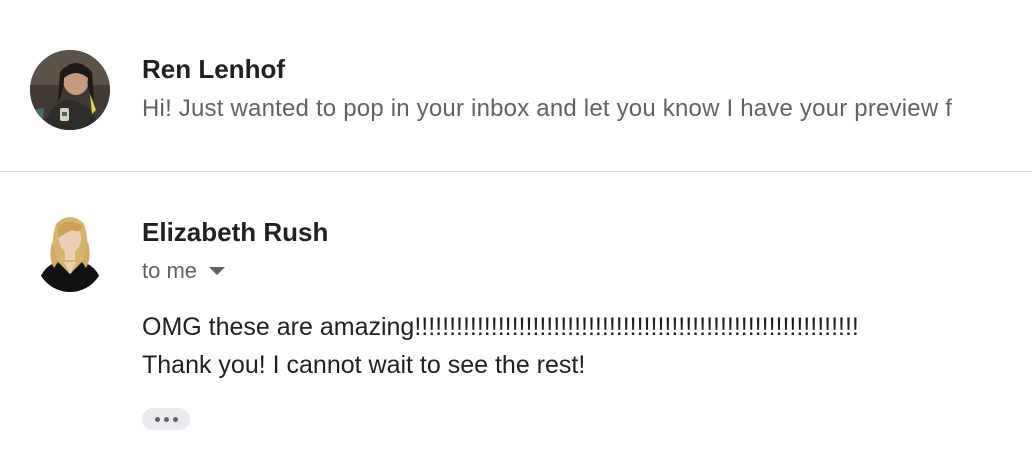 The height and width of the screenshot is (464, 1032). I want to click on chevron-down-icon, so click(217, 271).